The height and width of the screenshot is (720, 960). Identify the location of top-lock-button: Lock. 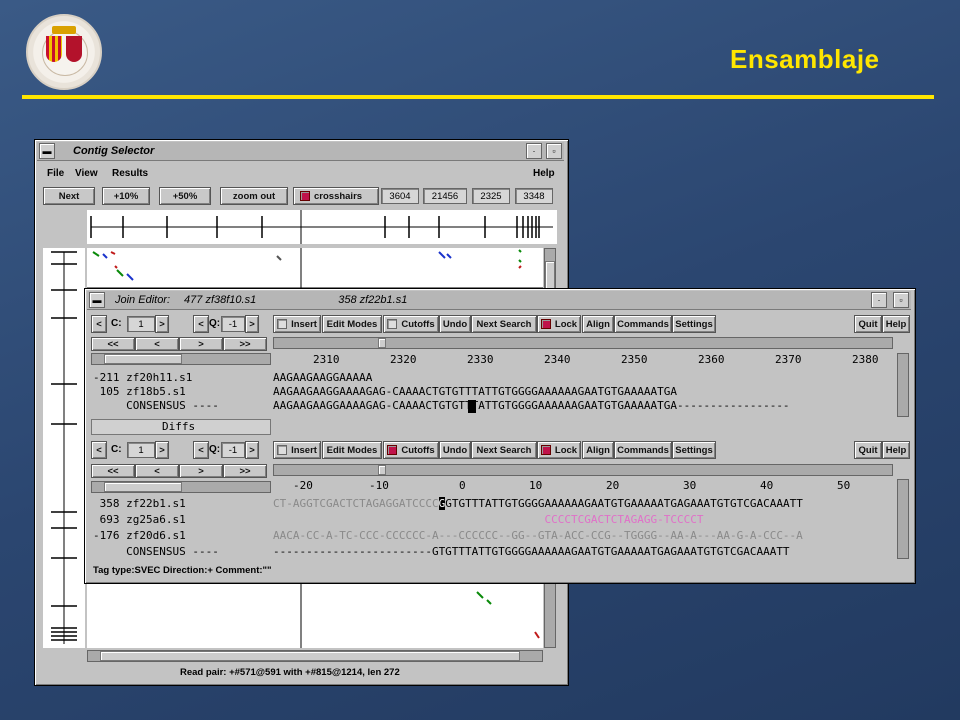
(559, 324).